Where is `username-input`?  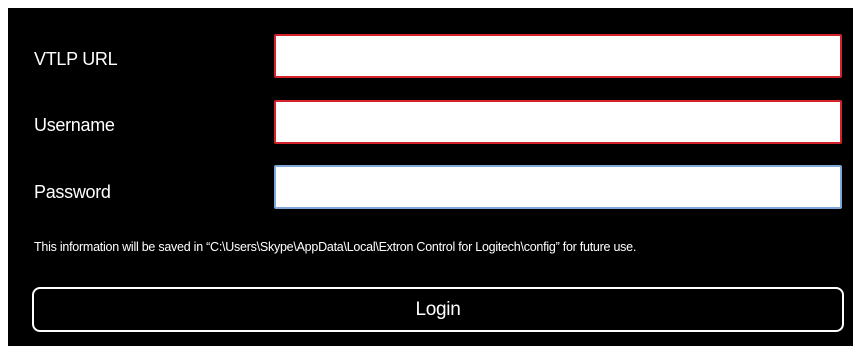 username-input is located at coordinates (558, 122).